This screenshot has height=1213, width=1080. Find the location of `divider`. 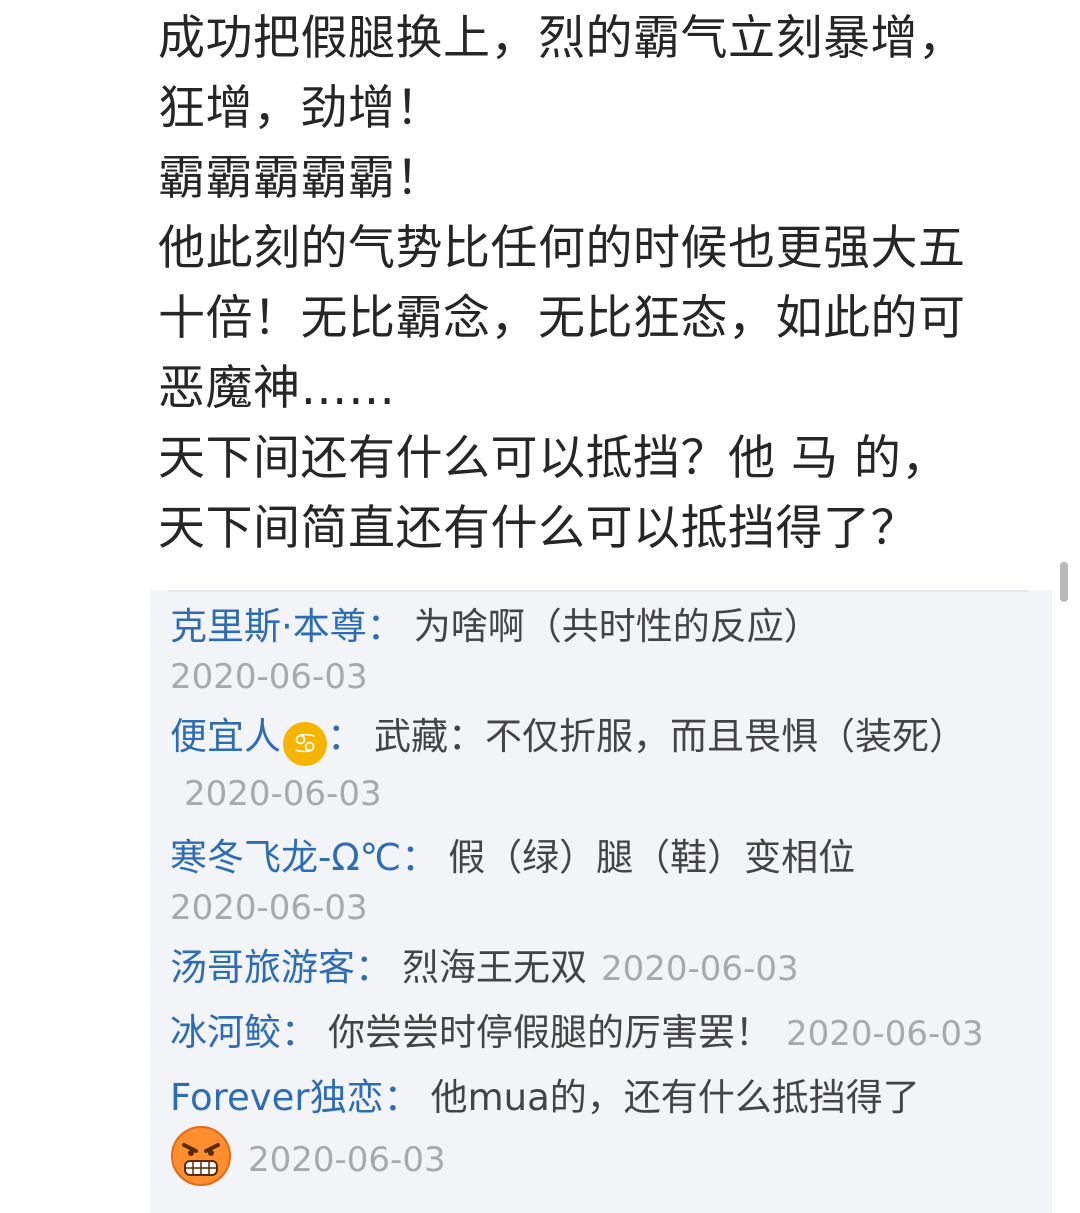

divider is located at coordinates (598, 591).